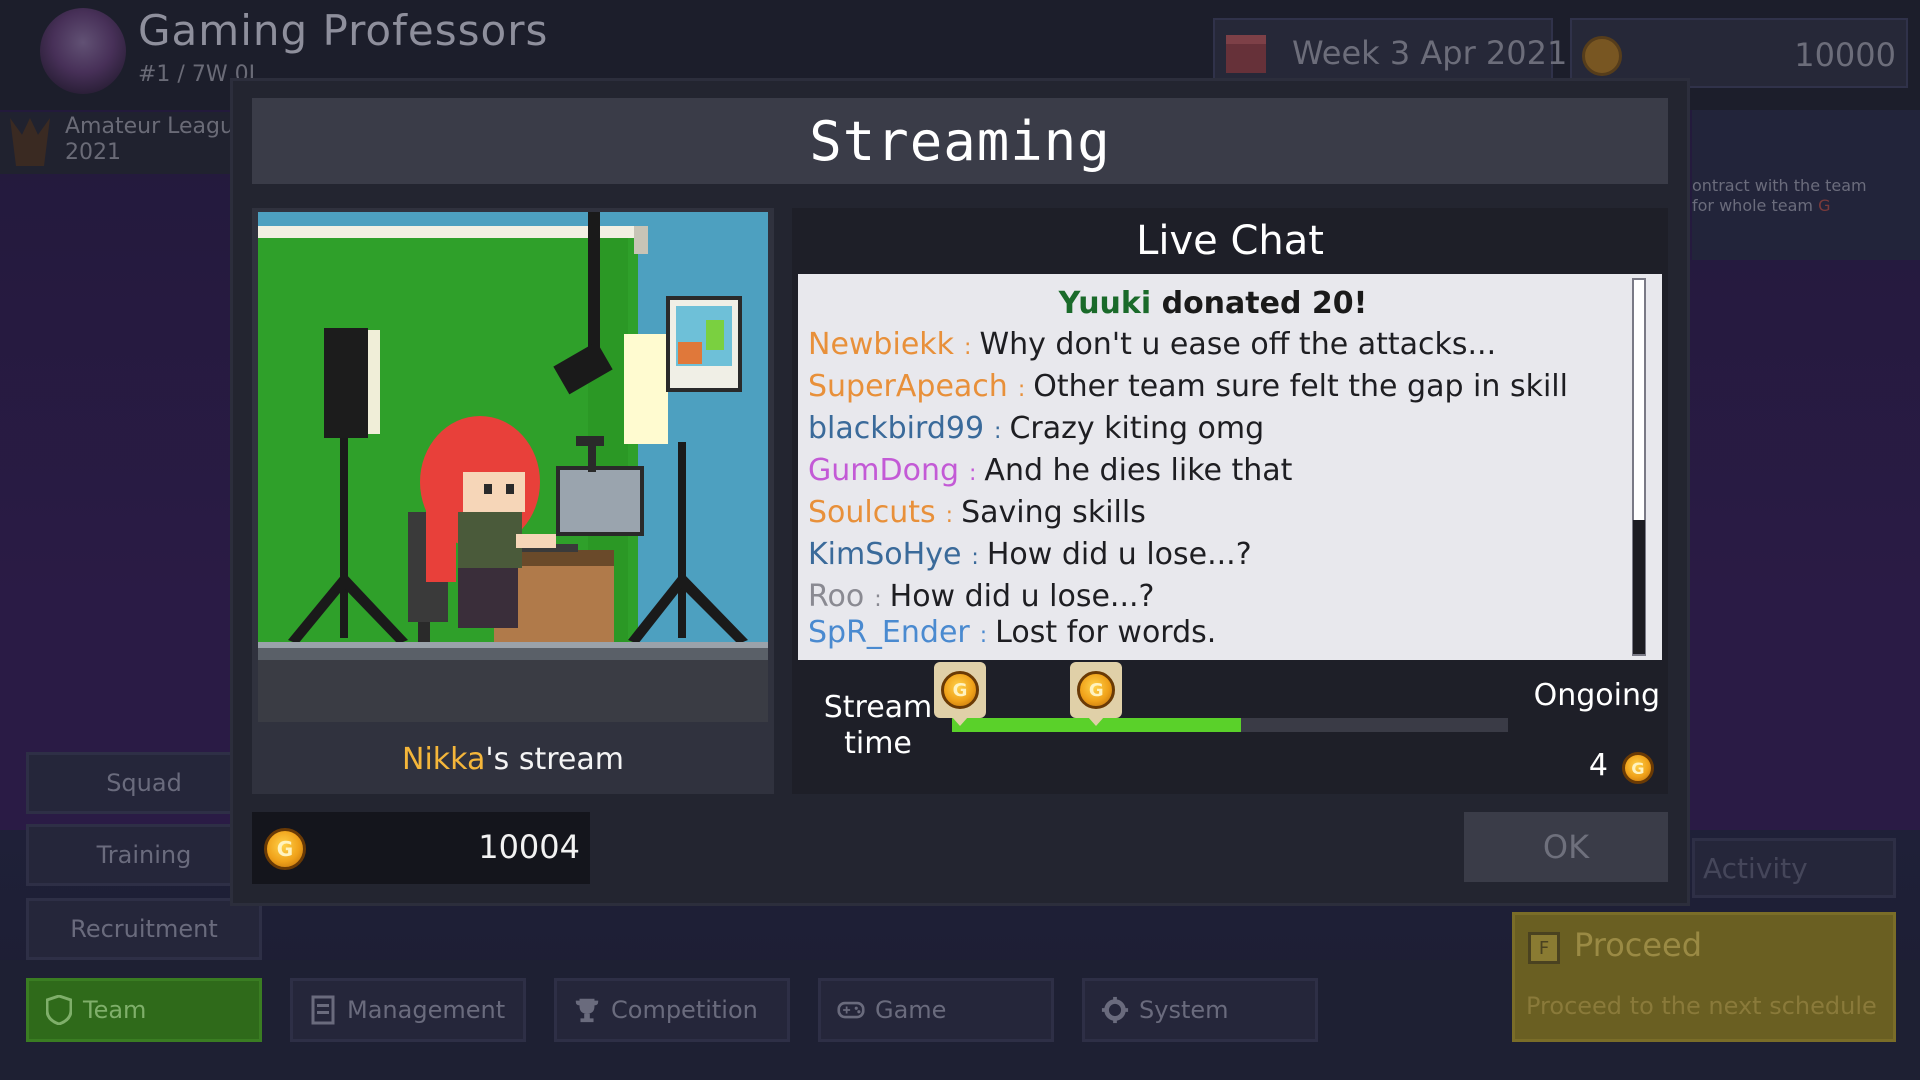  I want to click on streamer-room-art, so click(513, 467).